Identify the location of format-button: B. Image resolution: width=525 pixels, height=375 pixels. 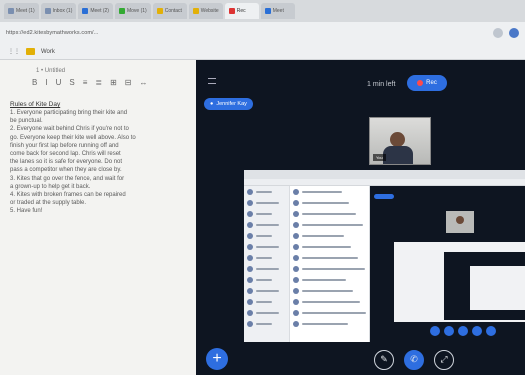
(34, 82).